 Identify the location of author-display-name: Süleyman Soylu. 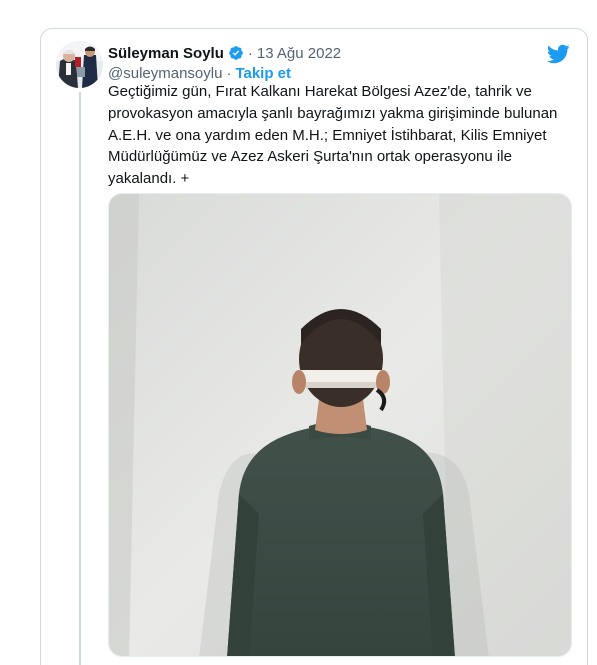
(166, 53).